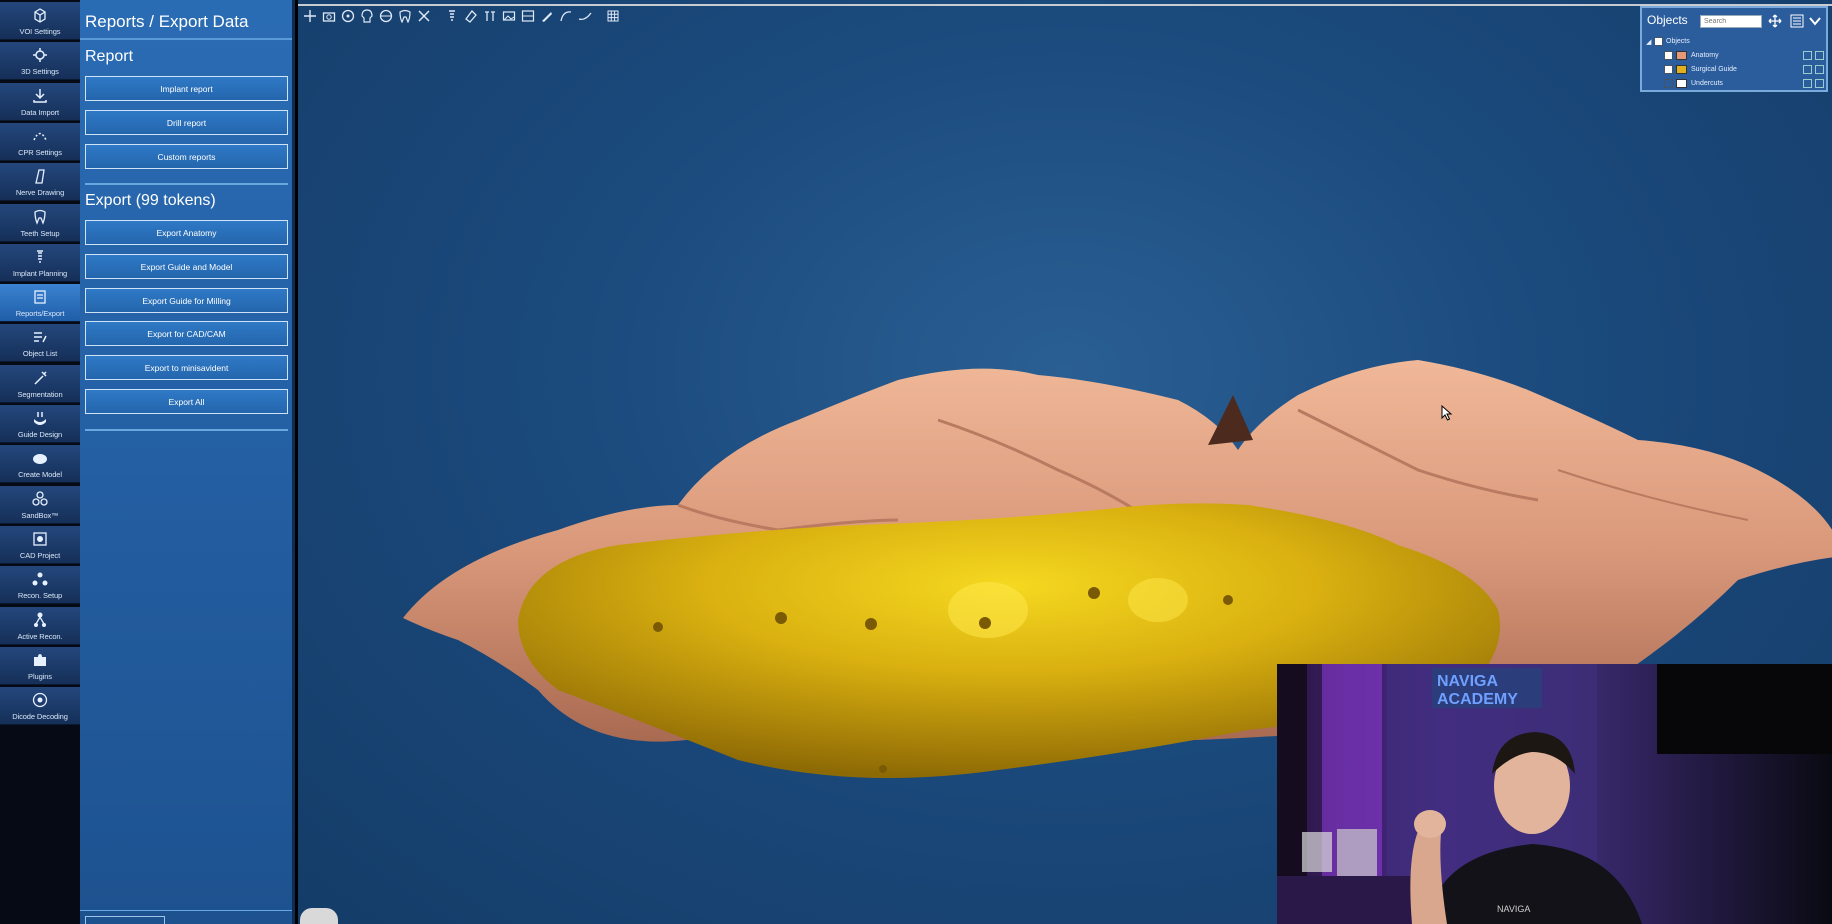  I want to click on guide-icon, so click(40, 418).